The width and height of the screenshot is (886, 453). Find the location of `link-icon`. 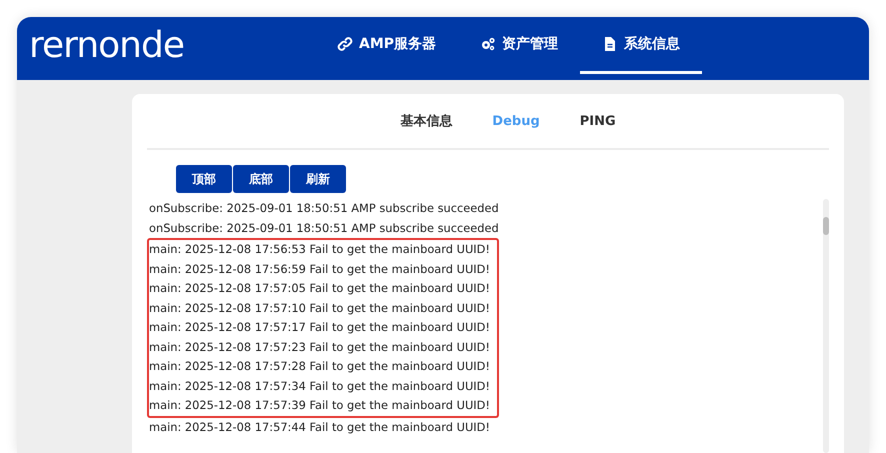

link-icon is located at coordinates (345, 44).